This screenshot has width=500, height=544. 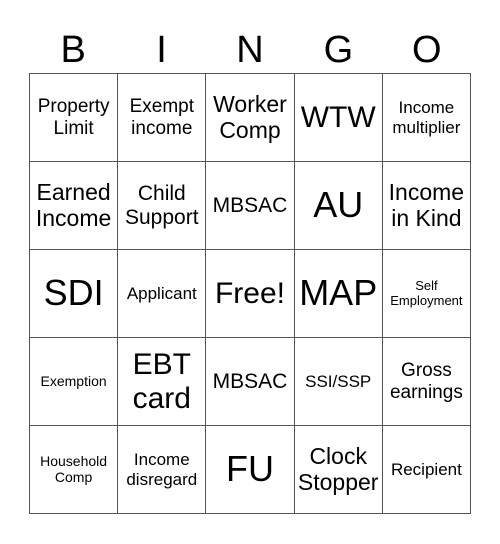 I want to click on bingo-cell: SSI/SSP, so click(x=338, y=382).